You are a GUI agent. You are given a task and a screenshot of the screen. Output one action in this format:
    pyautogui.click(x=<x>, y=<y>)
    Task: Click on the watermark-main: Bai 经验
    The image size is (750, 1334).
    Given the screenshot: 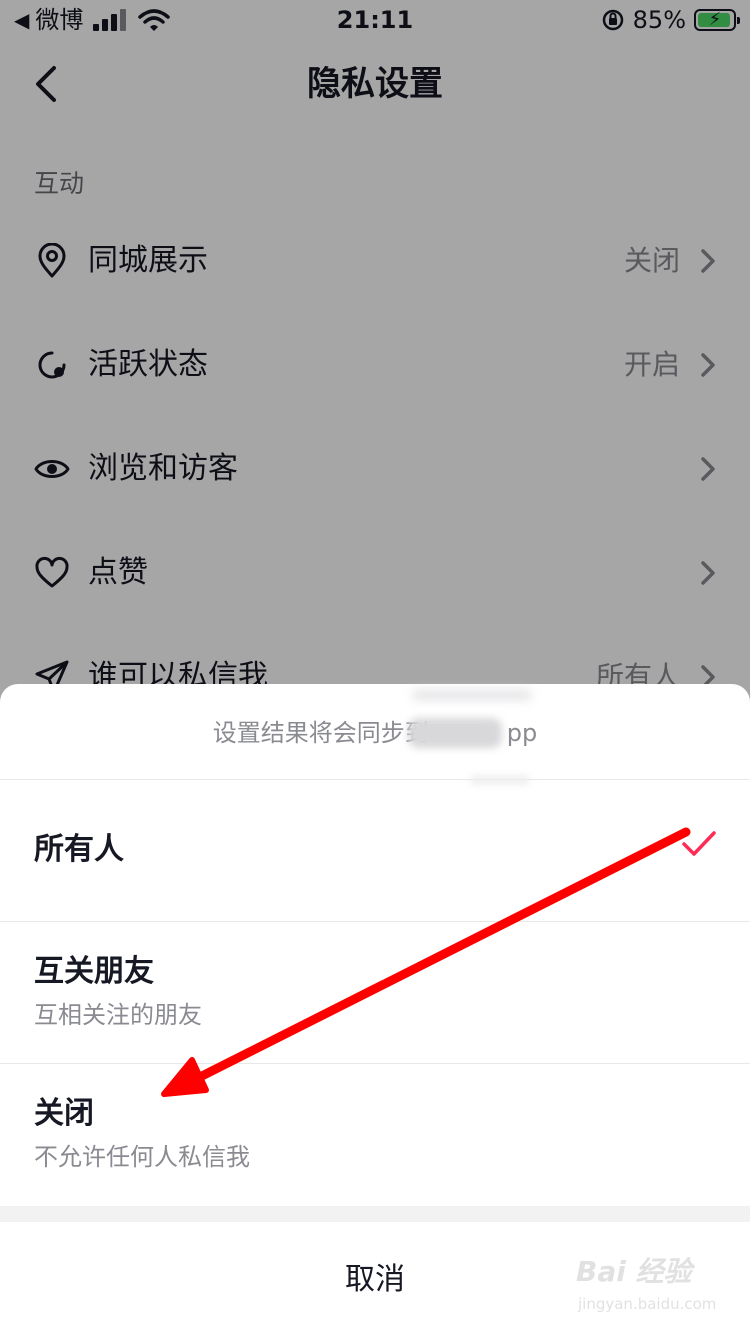 What is the action you would take?
    pyautogui.click(x=634, y=1271)
    